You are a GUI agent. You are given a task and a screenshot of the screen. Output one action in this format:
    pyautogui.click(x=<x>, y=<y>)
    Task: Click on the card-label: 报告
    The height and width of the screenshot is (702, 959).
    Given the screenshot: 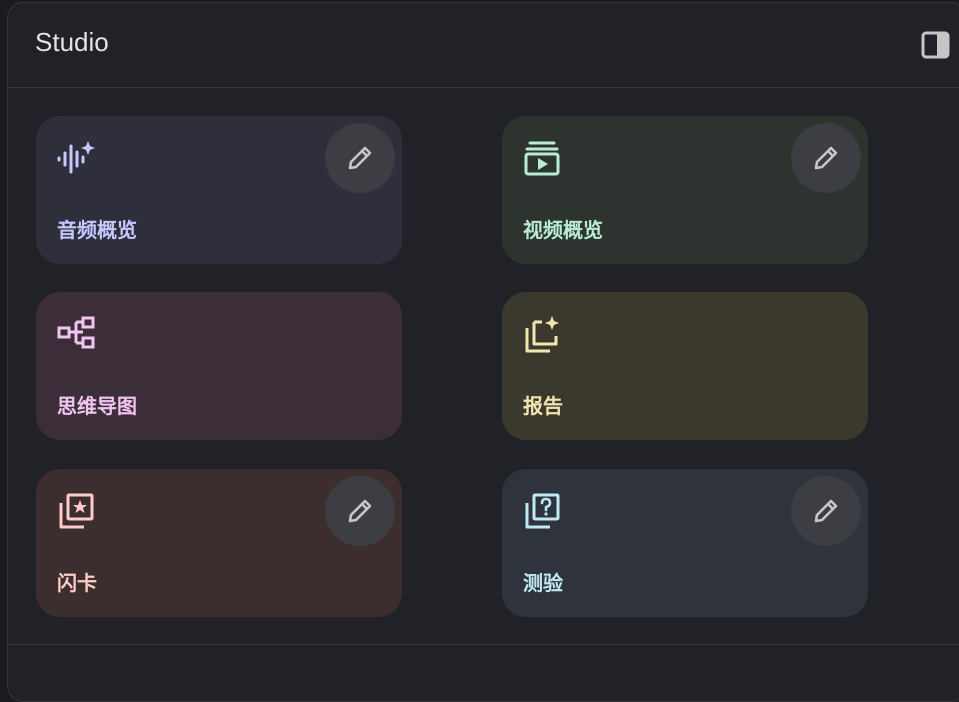 What is the action you would take?
    pyautogui.click(x=543, y=406)
    